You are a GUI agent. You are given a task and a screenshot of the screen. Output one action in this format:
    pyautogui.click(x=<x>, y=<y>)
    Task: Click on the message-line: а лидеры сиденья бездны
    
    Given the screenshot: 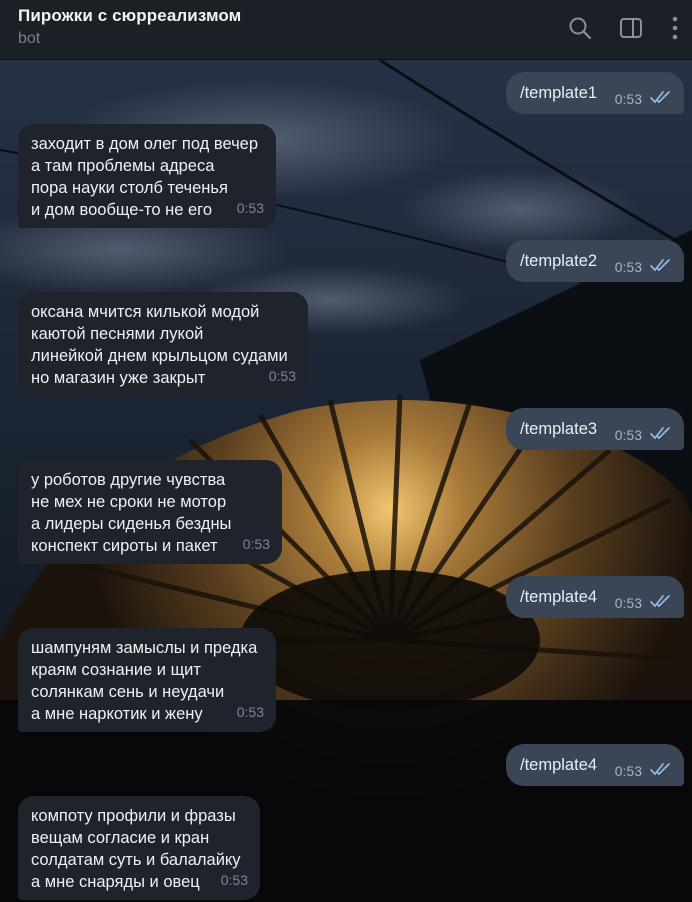 What is the action you would take?
    pyautogui.click(x=131, y=524)
    